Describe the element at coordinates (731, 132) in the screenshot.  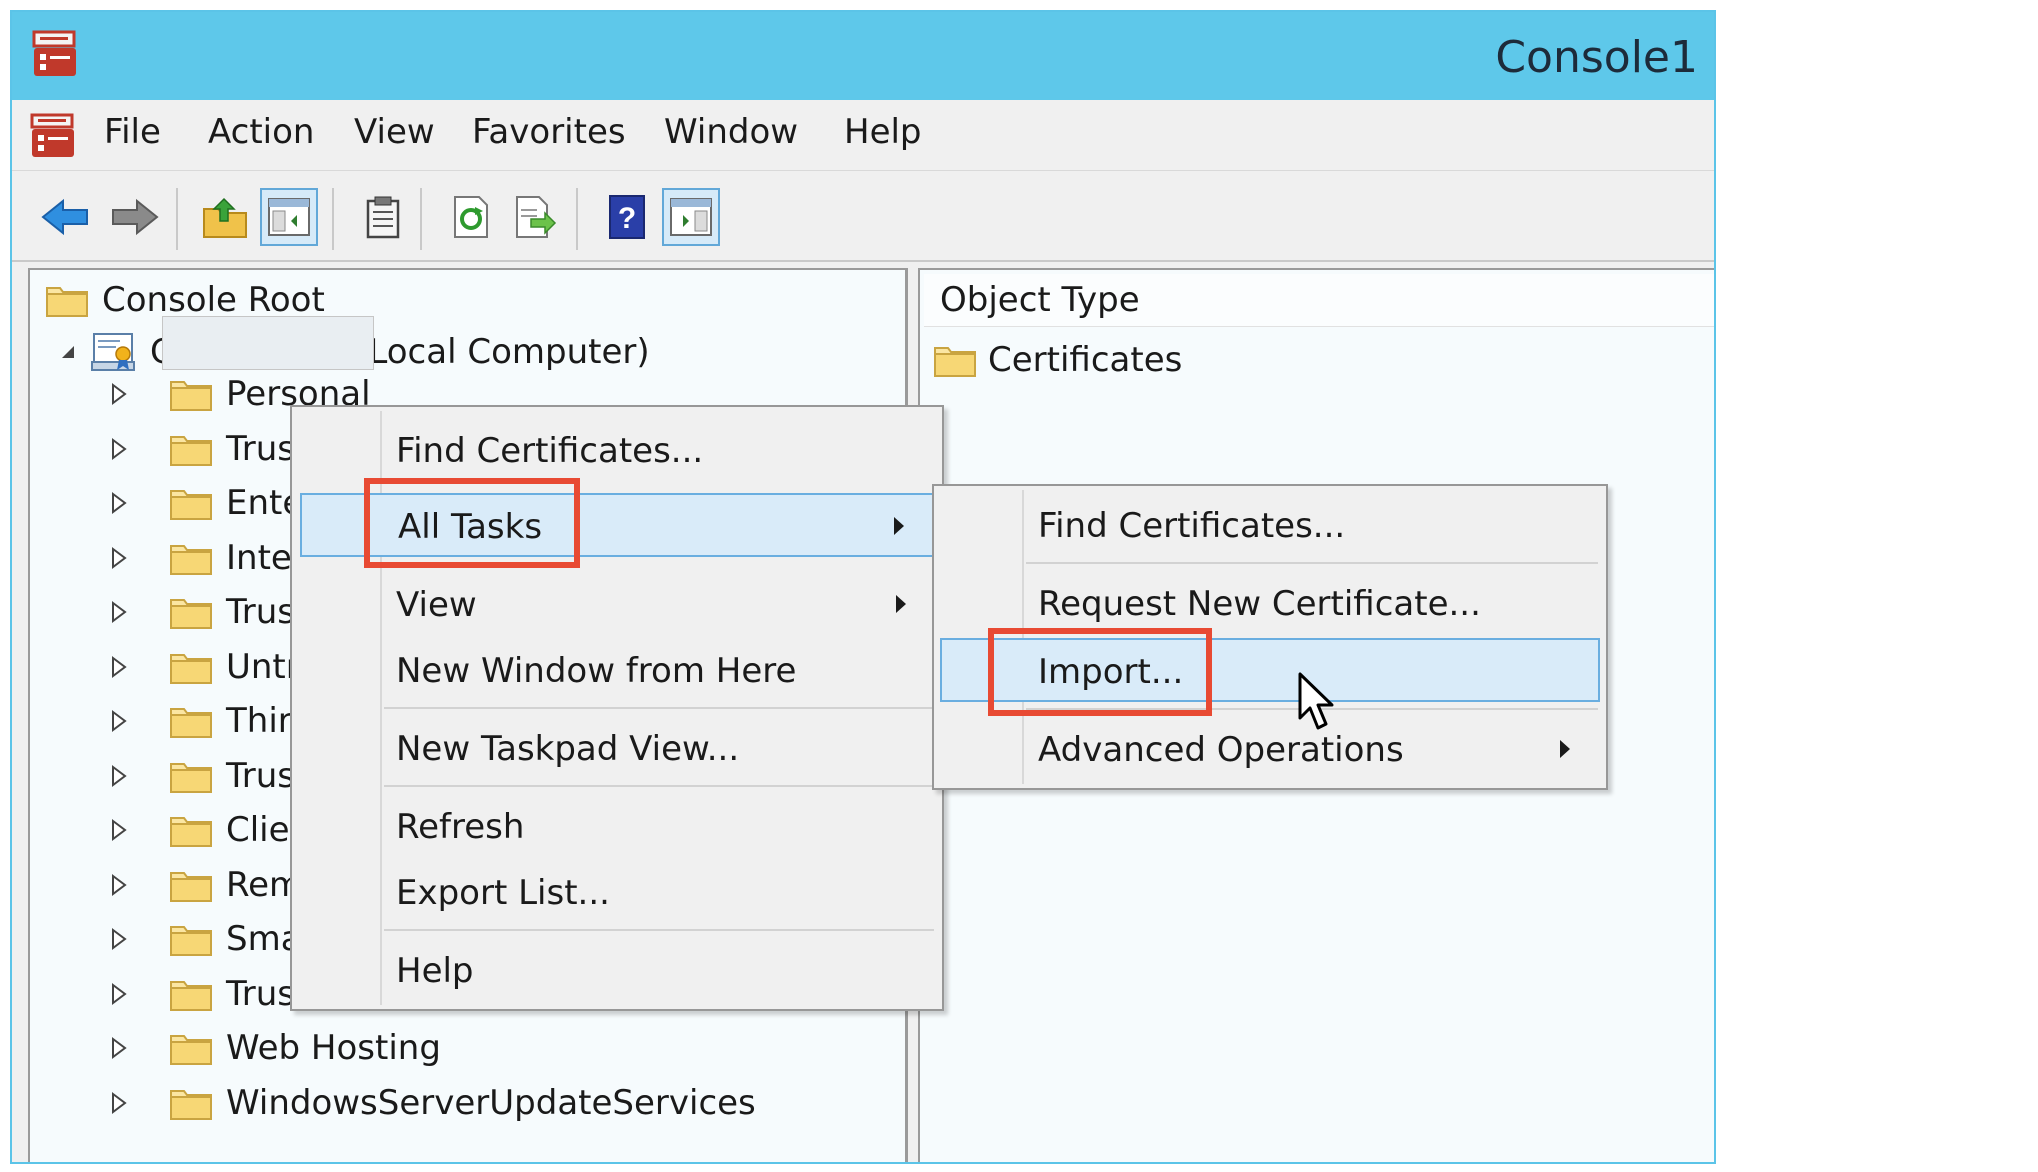
I see `menu-window: Window` at that location.